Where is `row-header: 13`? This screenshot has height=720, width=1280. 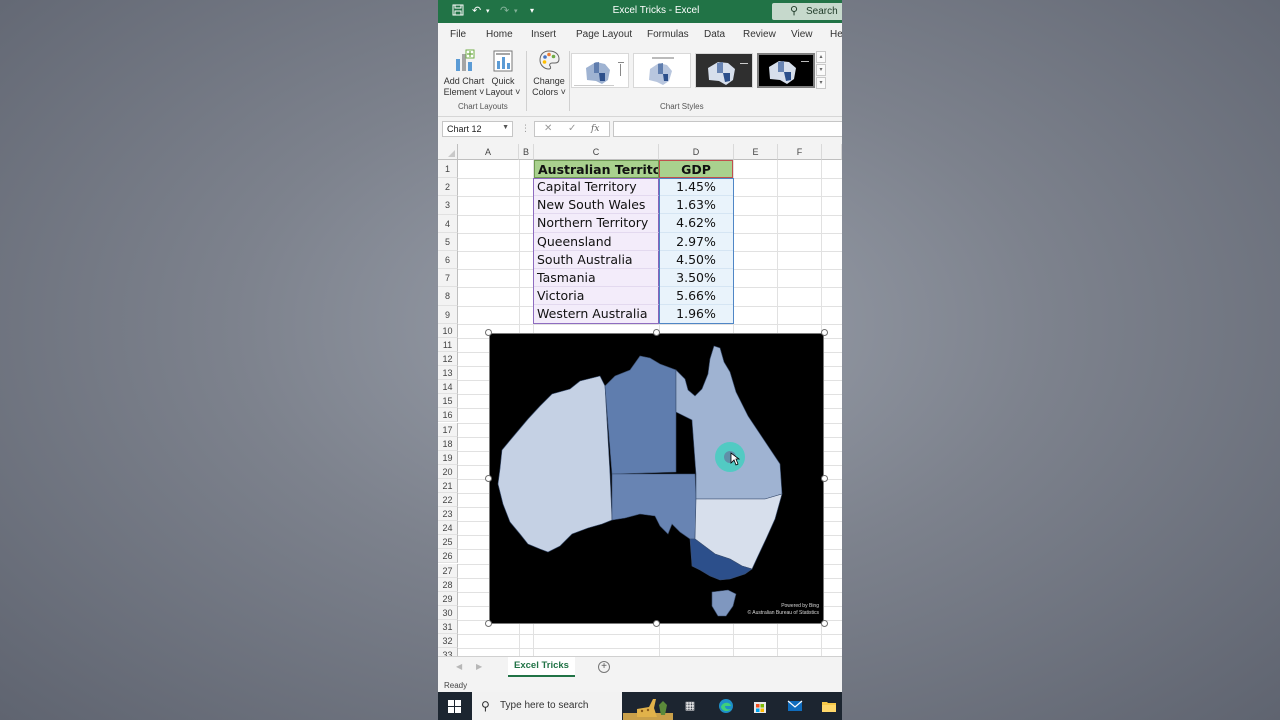
row-header: 13 is located at coordinates (448, 373).